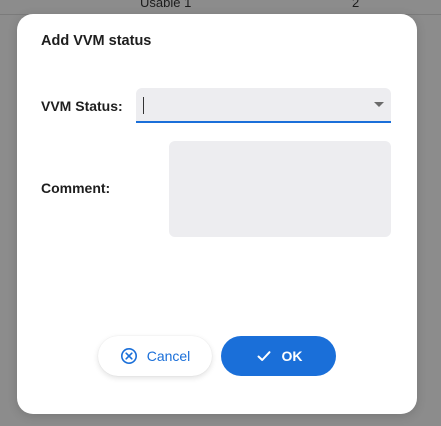  What do you see at coordinates (76, 188) in the screenshot?
I see `comment-label: Comment:` at bounding box center [76, 188].